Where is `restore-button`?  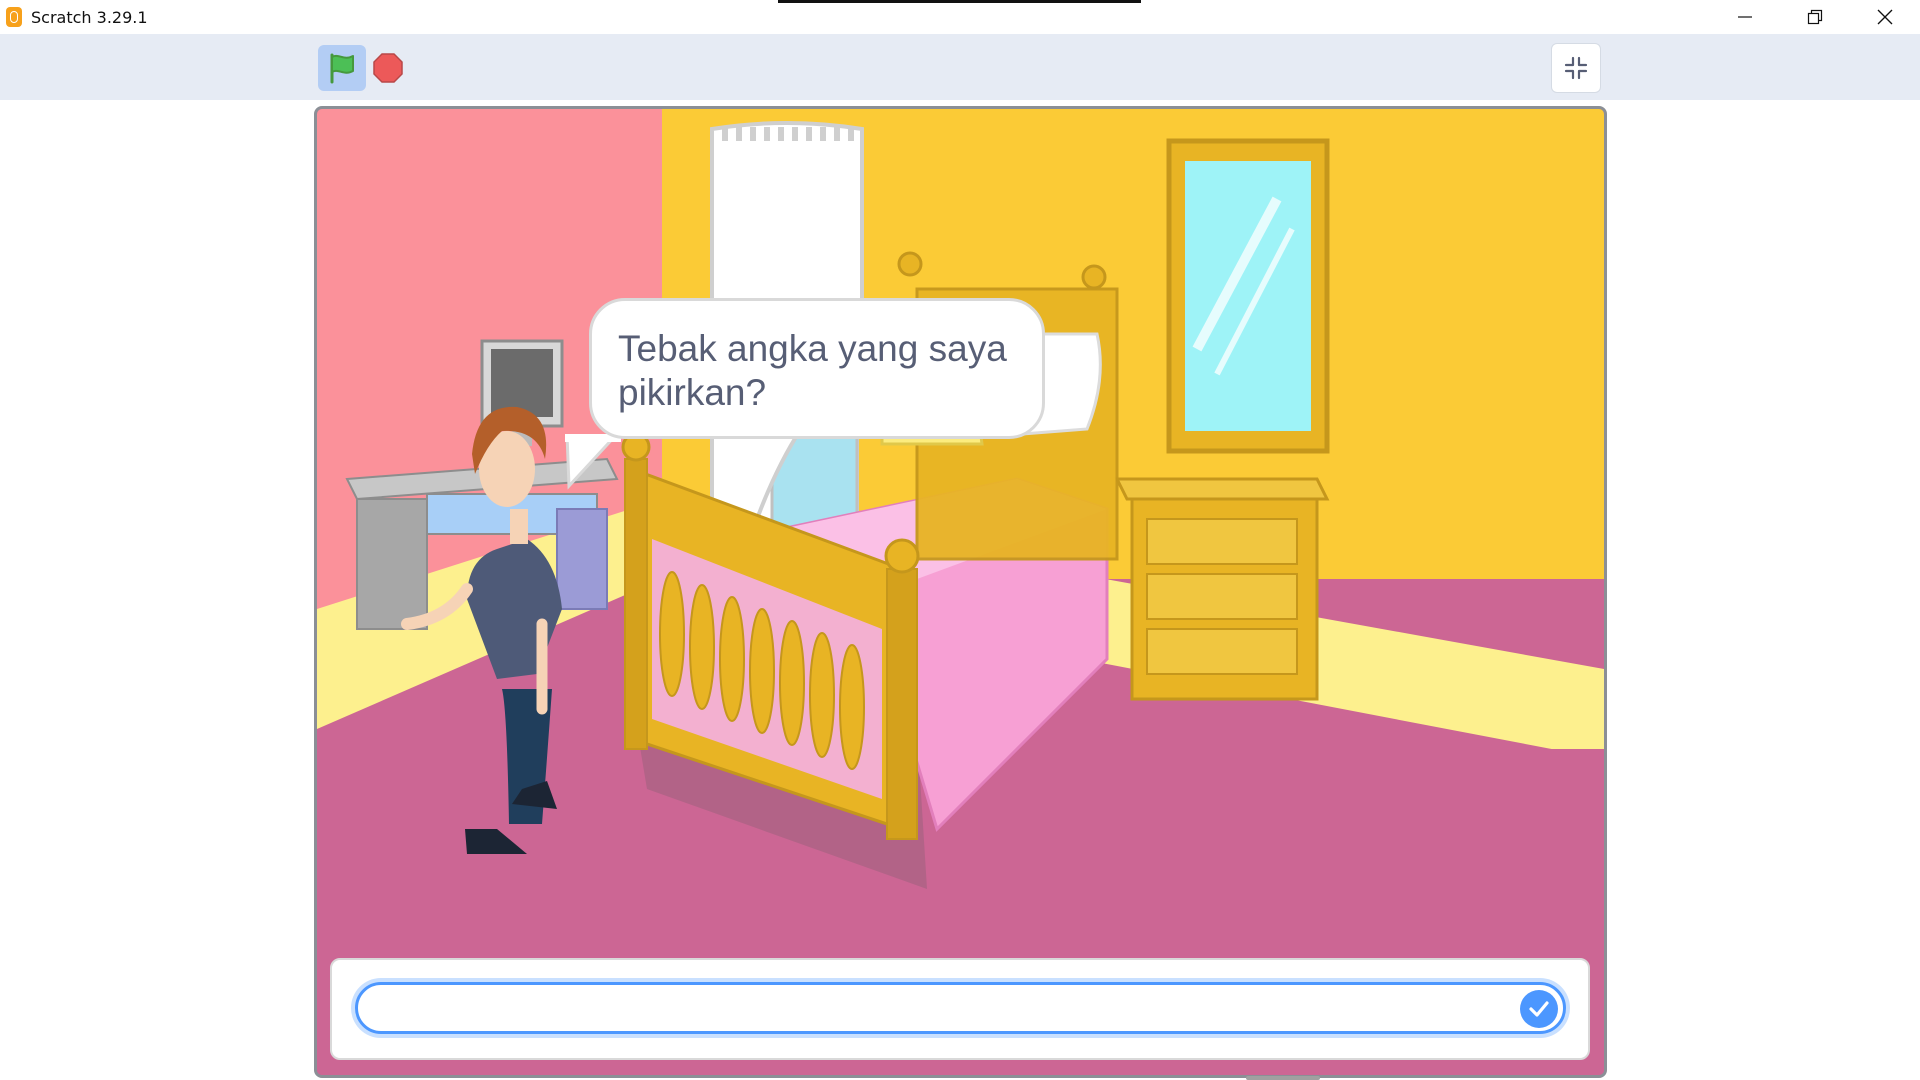
restore-button is located at coordinates (1815, 17).